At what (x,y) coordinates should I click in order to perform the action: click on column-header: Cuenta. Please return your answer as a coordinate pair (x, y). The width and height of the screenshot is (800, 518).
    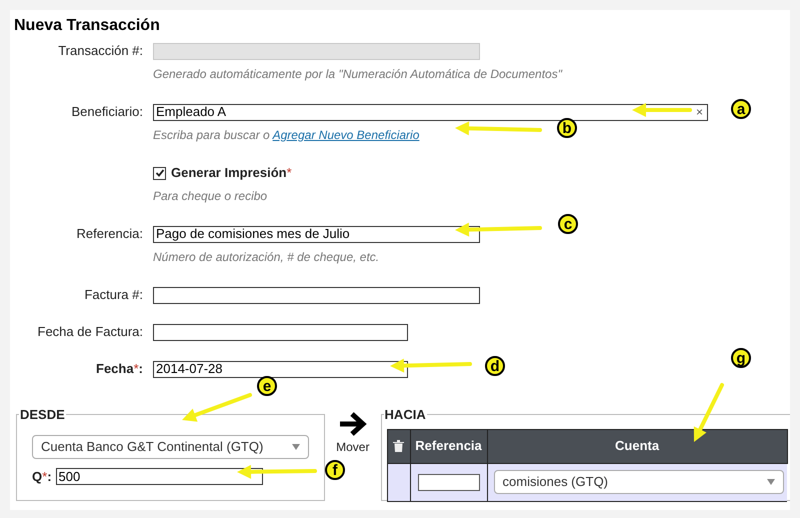
    Looking at the image, I should click on (637, 446).